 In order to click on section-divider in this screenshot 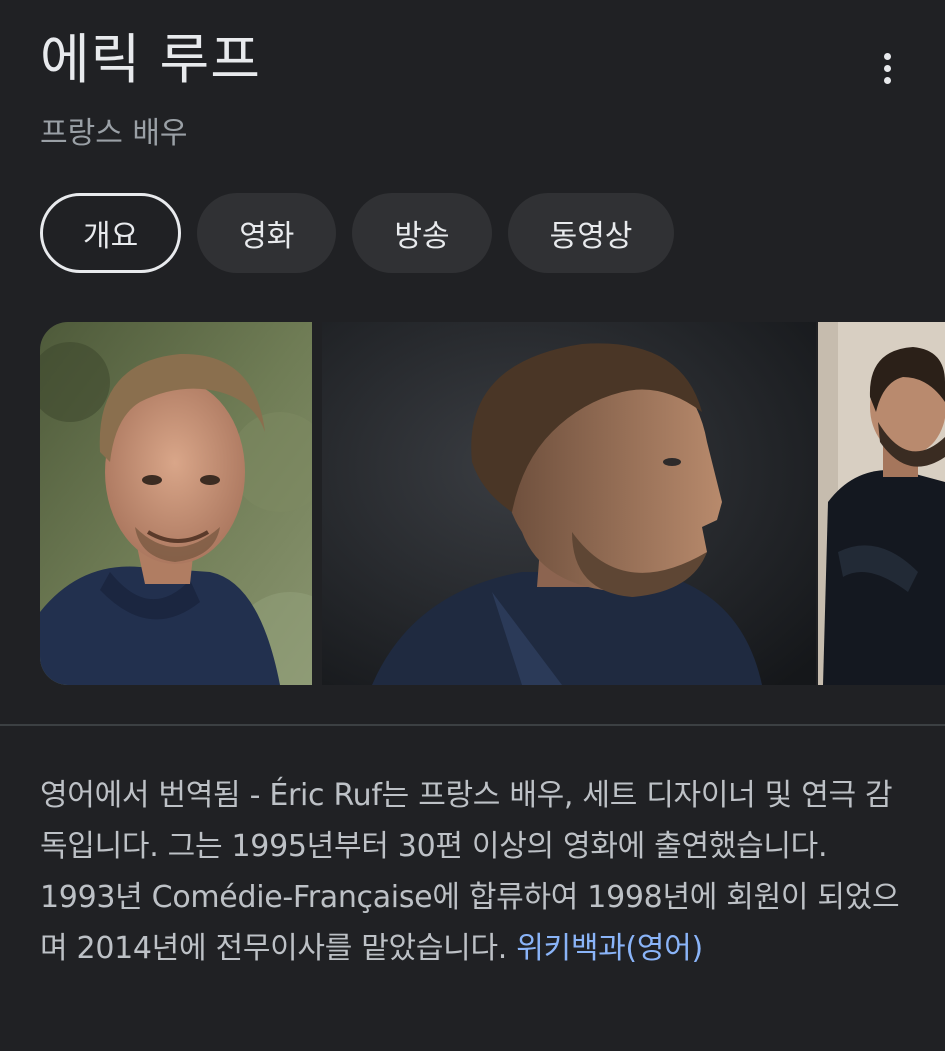, I will do `click(472, 725)`.